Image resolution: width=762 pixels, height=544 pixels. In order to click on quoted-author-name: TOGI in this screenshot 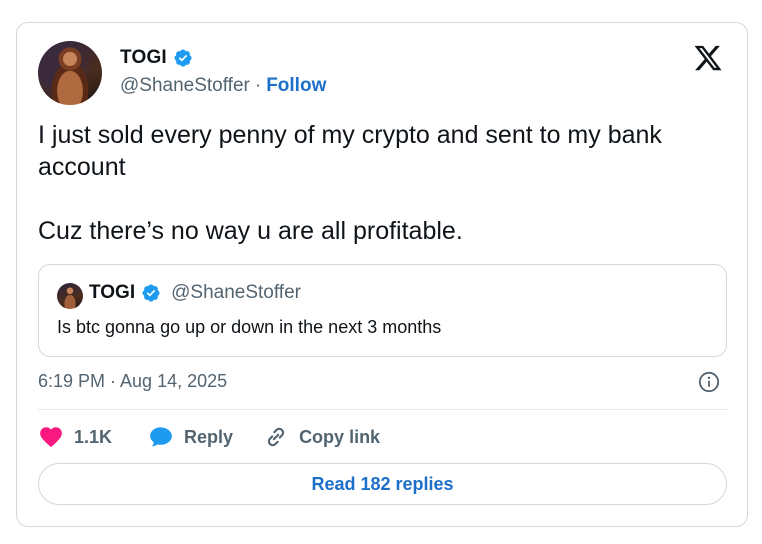, I will do `click(112, 292)`.